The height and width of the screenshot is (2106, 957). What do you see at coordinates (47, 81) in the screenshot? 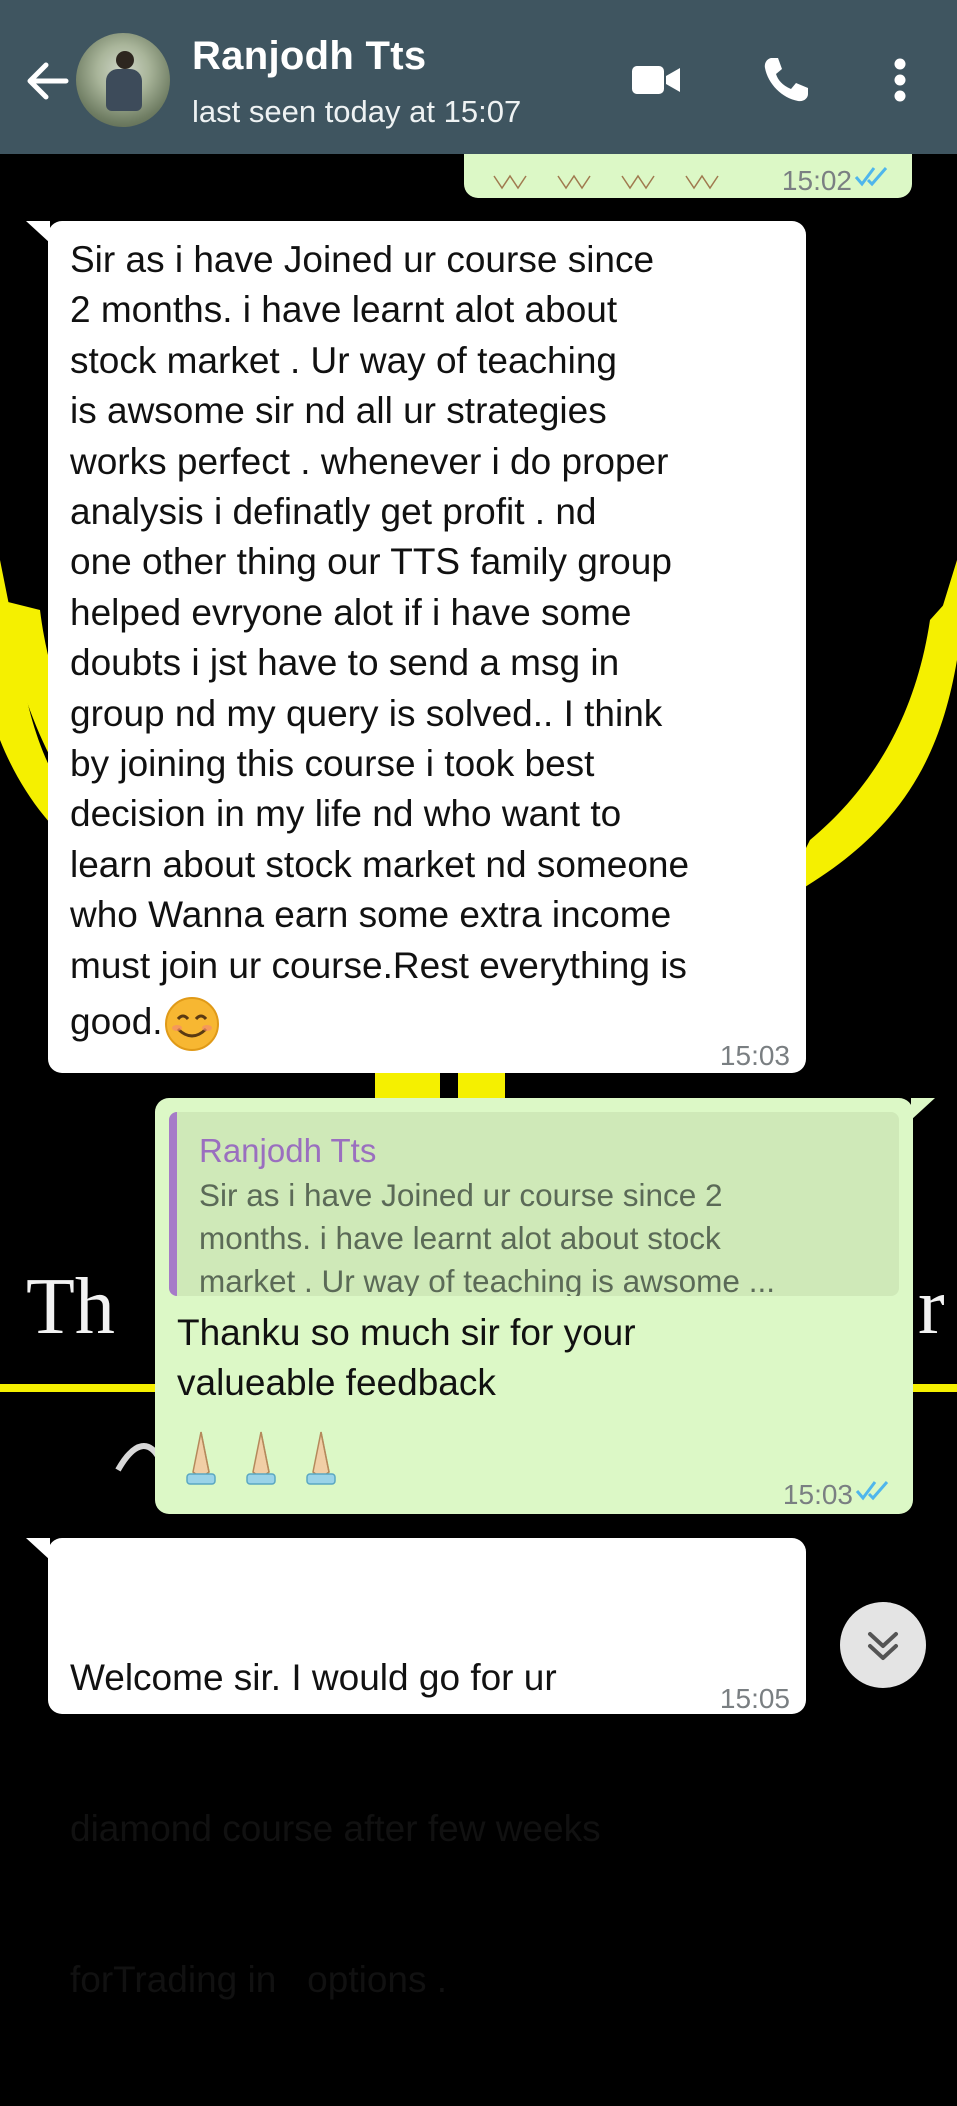
I see `back-arrow-icon` at bounding box center [47, 81].